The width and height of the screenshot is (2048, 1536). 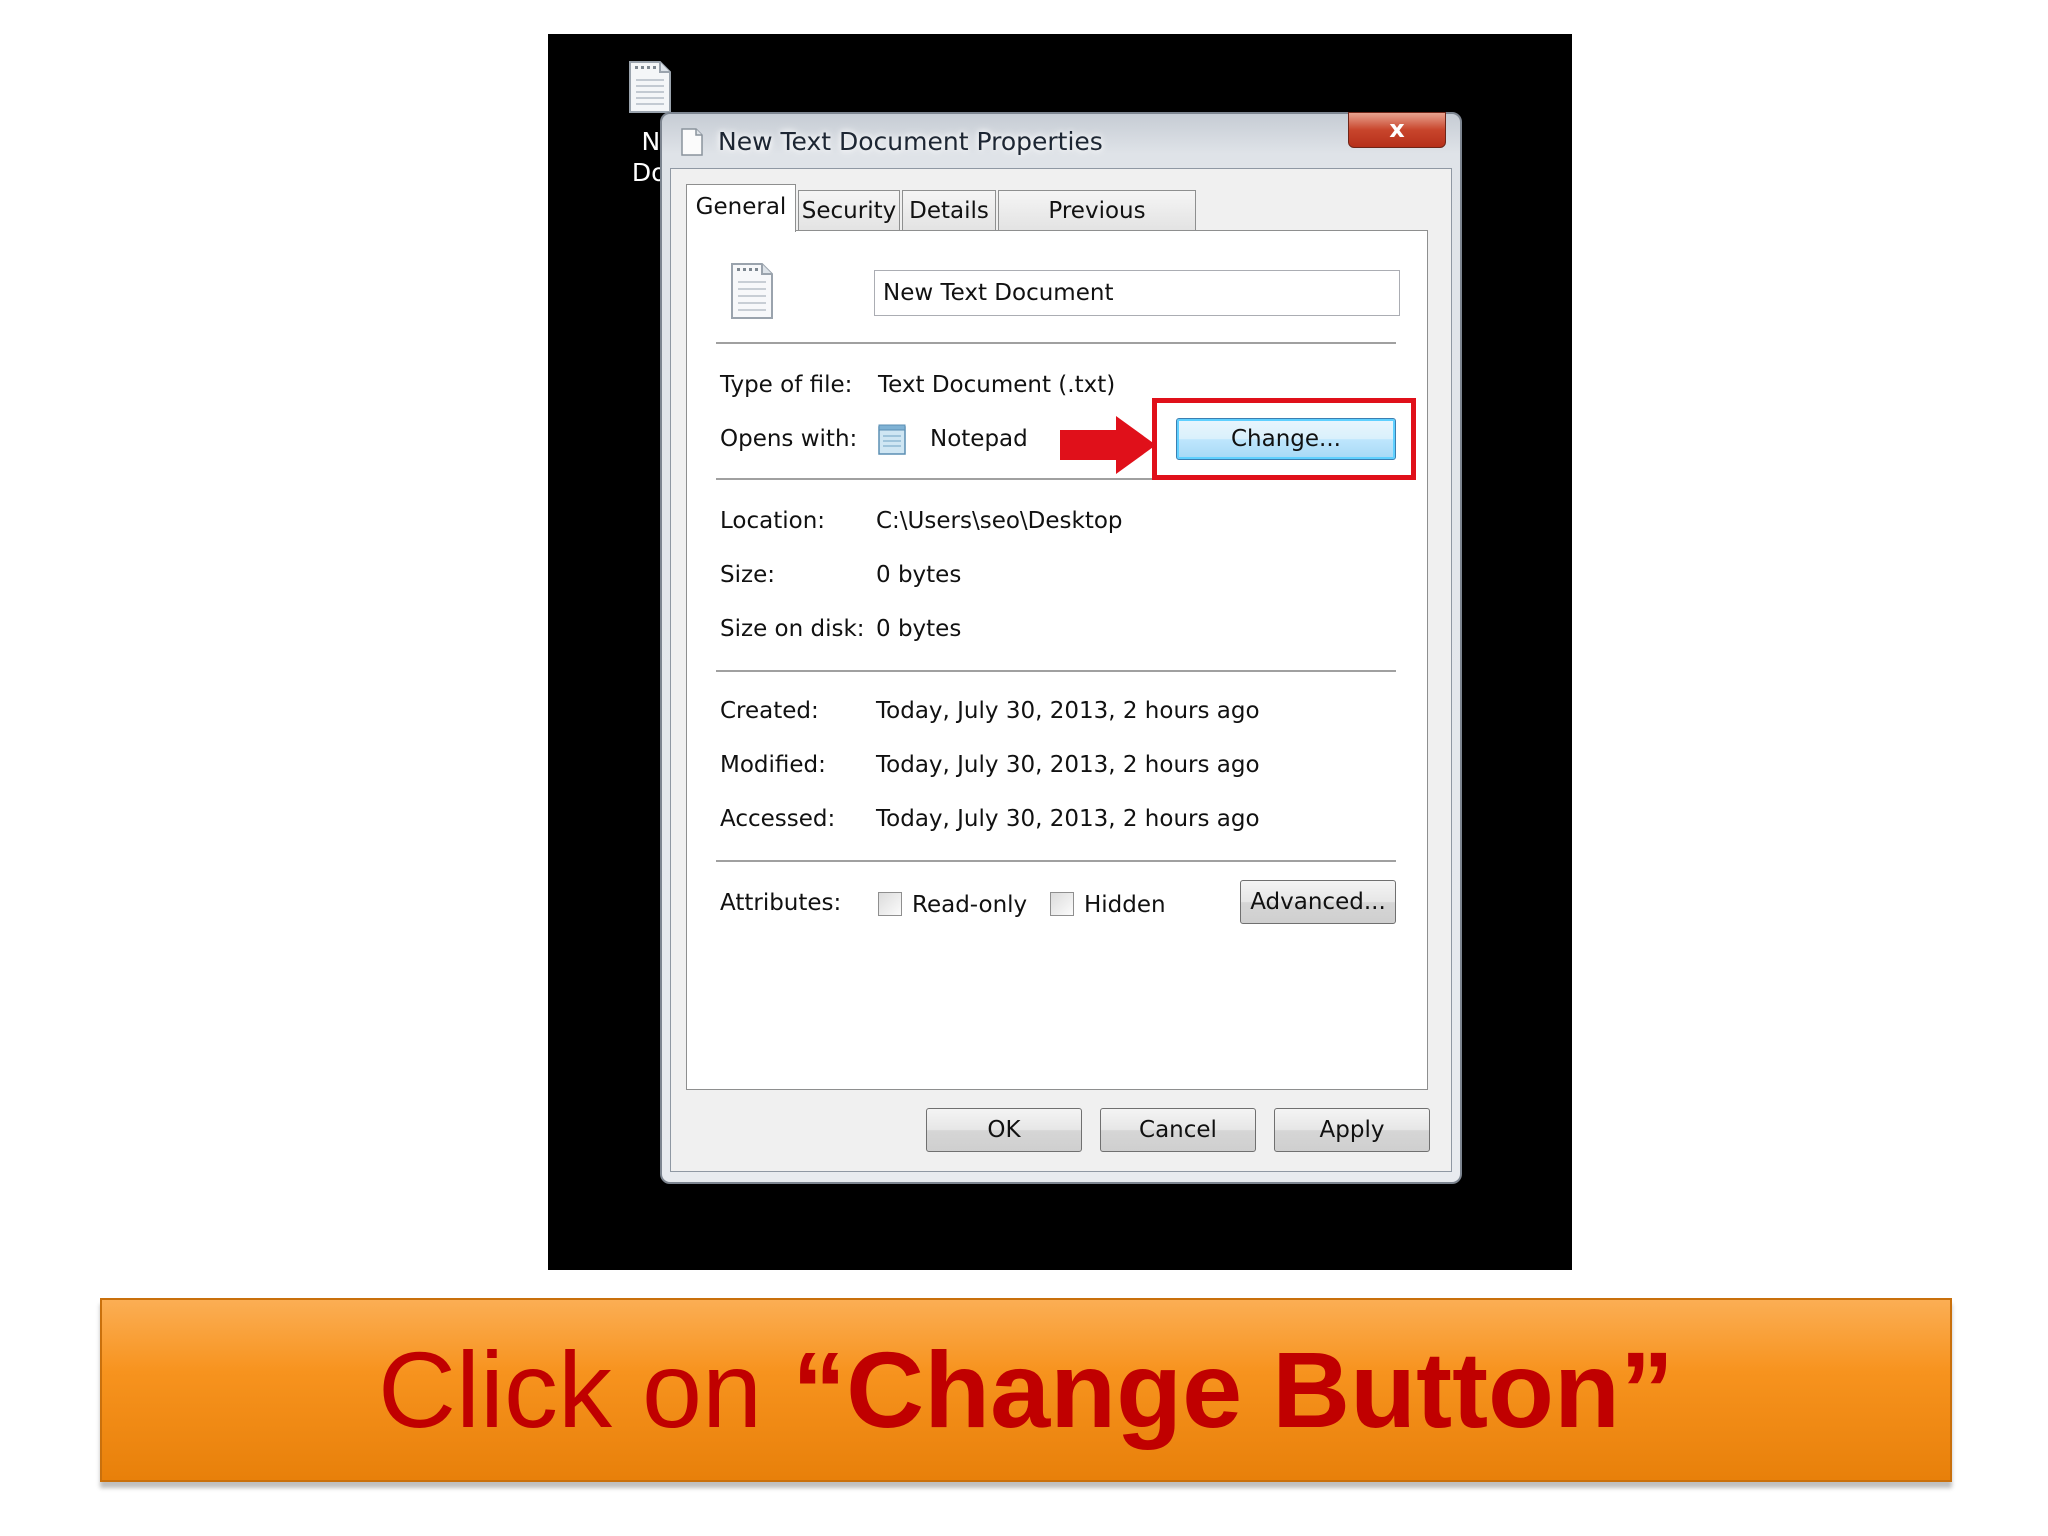 I want to click on read-only-label: Read-only, so click(x=969, y=905).